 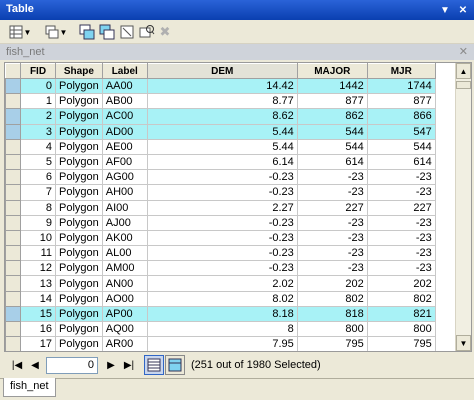 I want to click on tab-fish-net: fish_net, so click(x=29, y=387).